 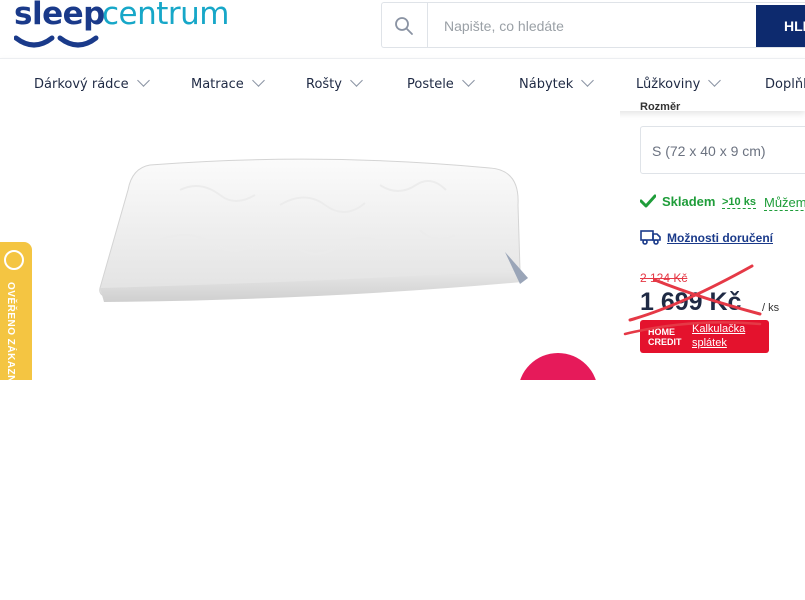 I want to click on badge-seal-icon, so click(x=14, y=260).